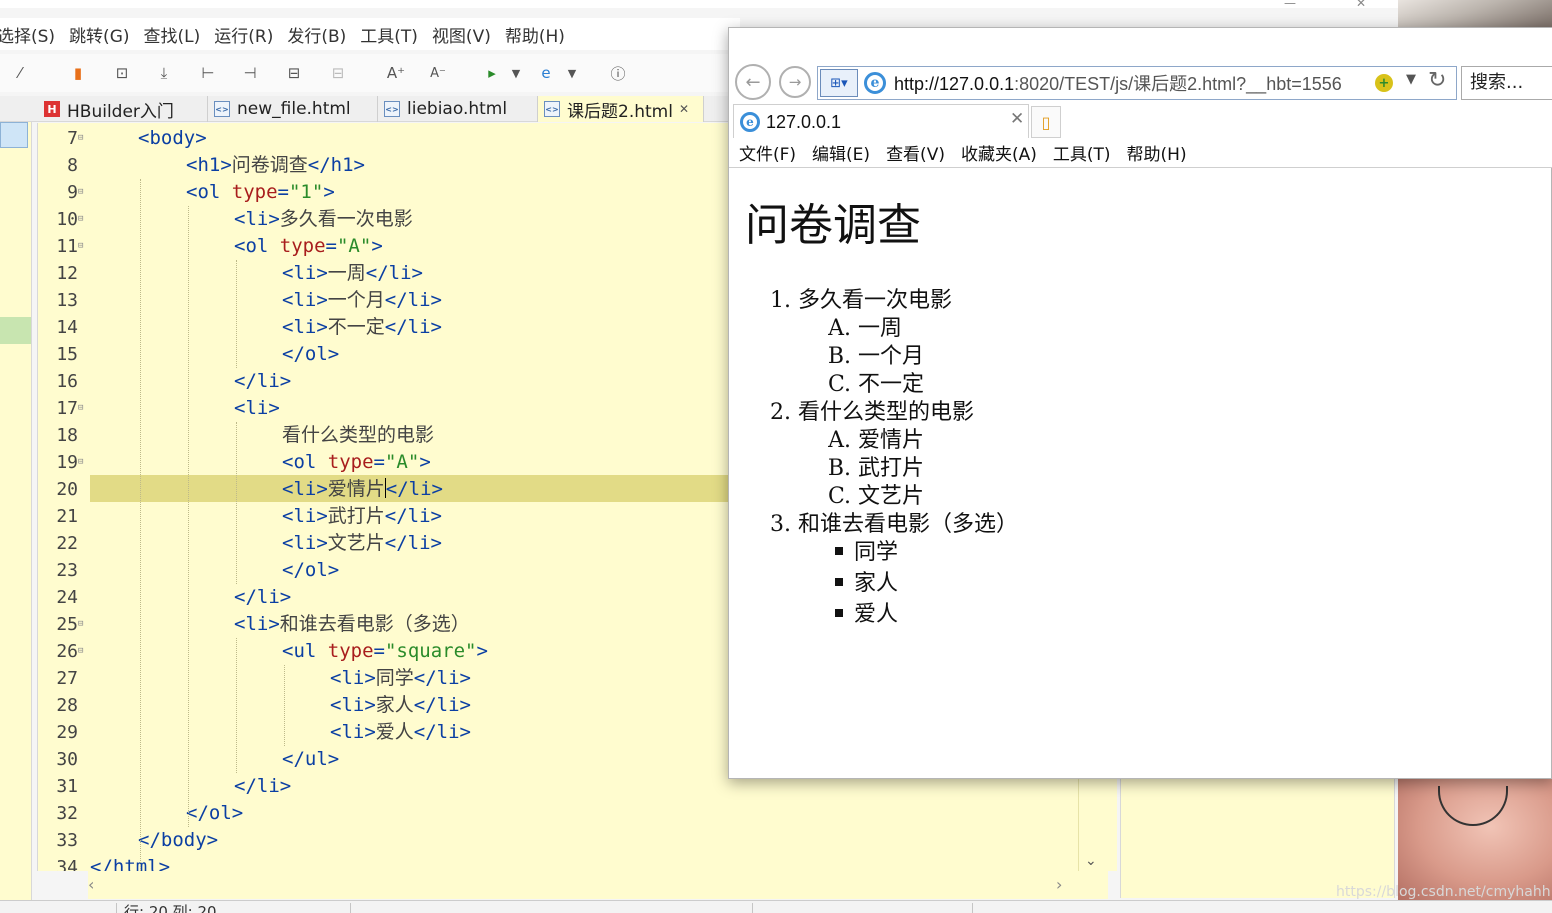 The height and width of the screenshot is (913, 1552). Describe the element at coordinates (598, 885) in the screenshot. I see `editor-horizontal-scrollbar: ‹ ›` at that location.